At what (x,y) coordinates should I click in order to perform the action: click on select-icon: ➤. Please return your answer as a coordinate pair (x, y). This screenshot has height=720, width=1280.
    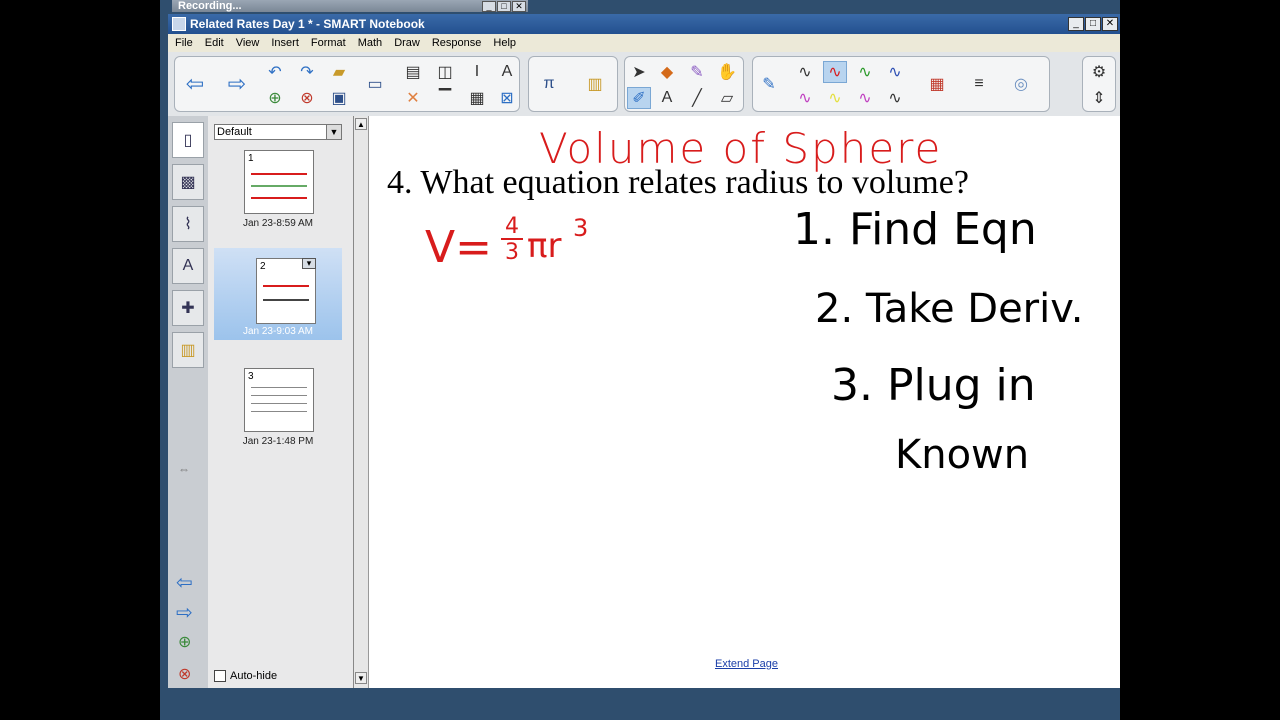
    Looking at the image, I should click on (639, 72).